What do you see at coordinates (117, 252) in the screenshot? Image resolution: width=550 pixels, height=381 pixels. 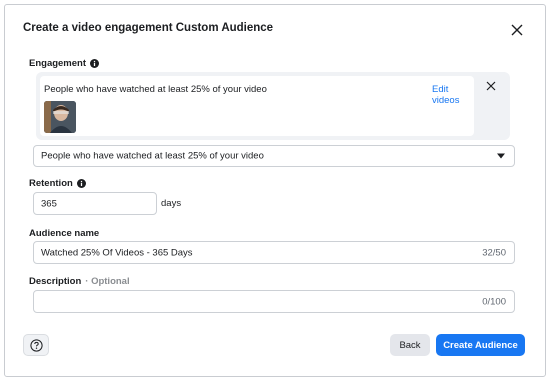 I see `audience-name-value: Watched 25% Of Videos - 365 Days` at bounding box center [117, 252].